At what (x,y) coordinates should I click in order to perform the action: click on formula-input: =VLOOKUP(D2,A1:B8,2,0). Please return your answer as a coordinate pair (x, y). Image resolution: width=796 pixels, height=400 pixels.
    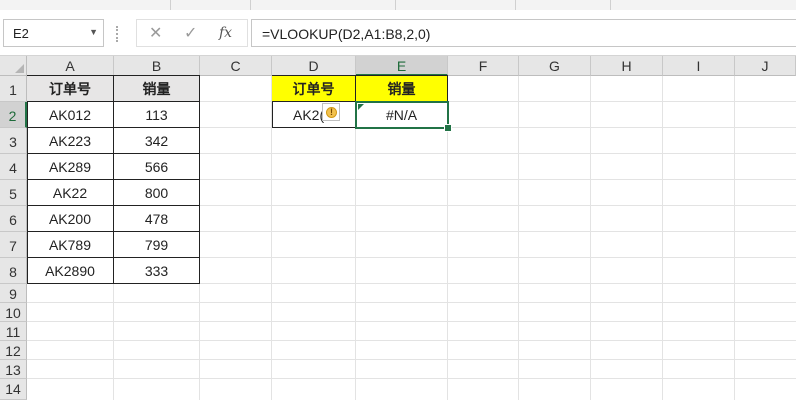
    Looking at the image, I should click on (523, 33).